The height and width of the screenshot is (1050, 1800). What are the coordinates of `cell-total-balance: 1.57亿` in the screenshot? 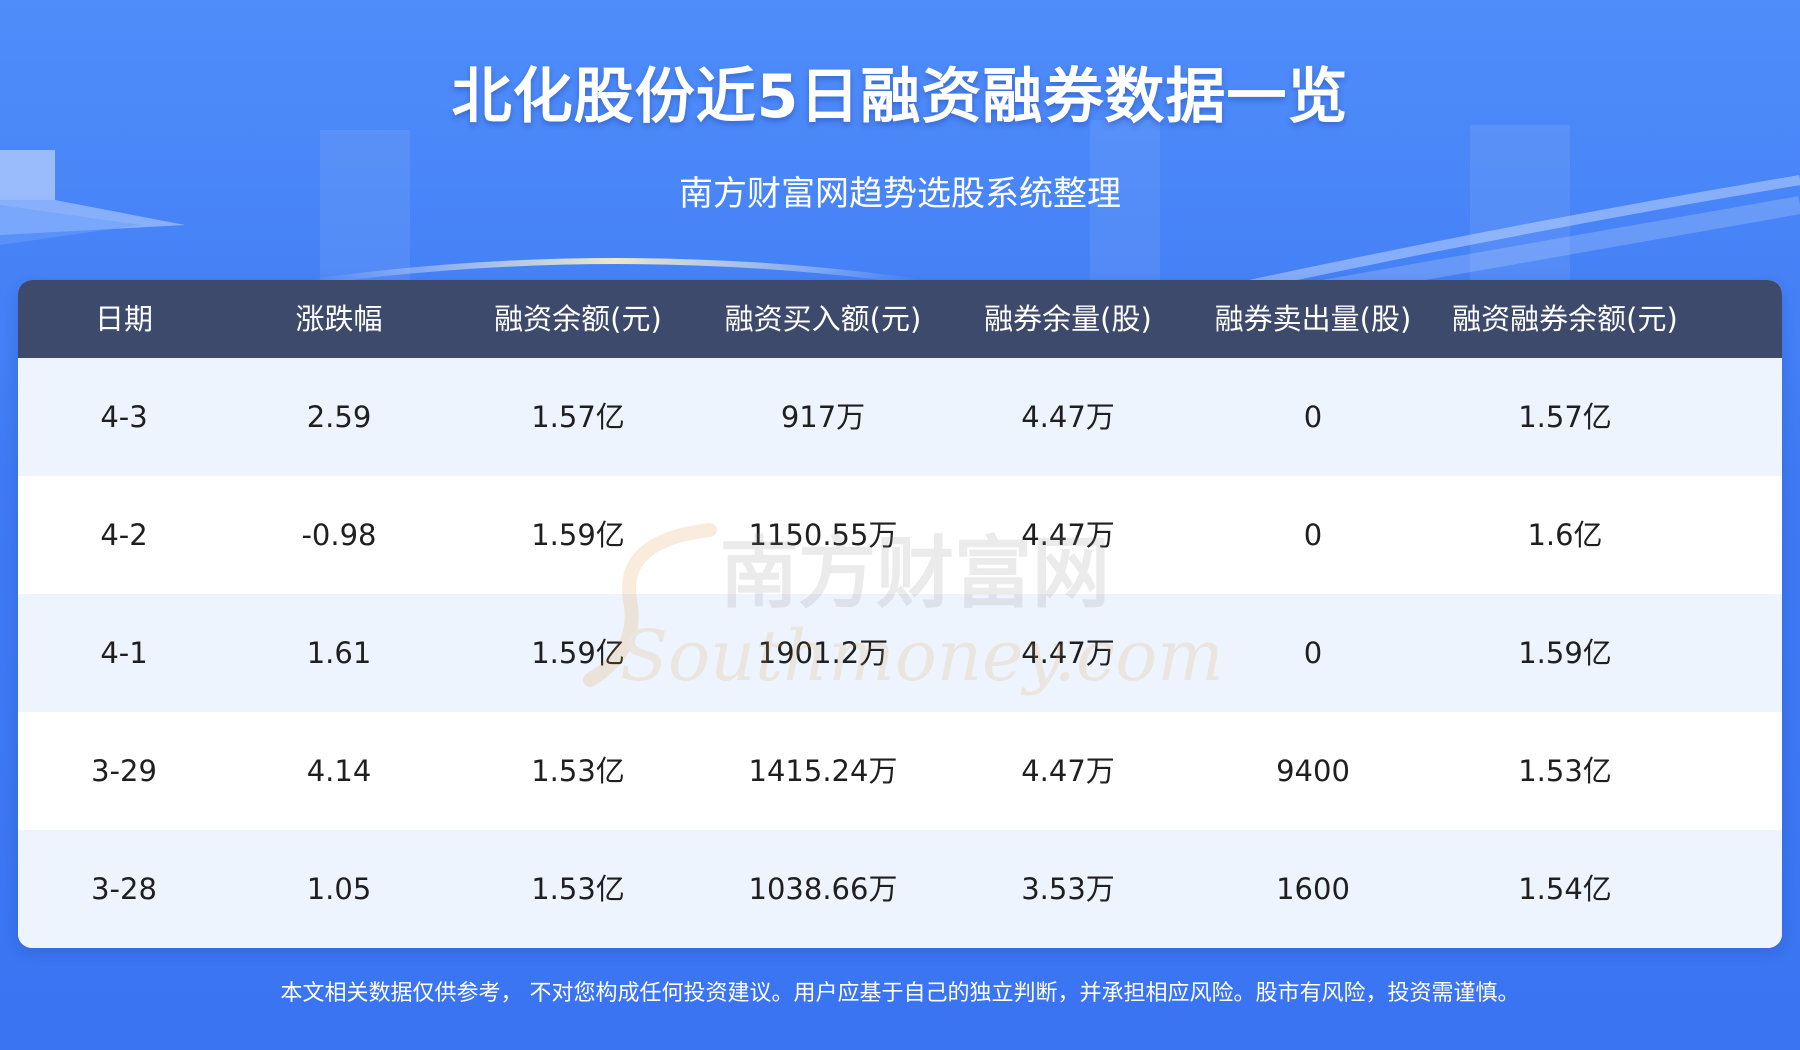 It's located at (1565, 417).